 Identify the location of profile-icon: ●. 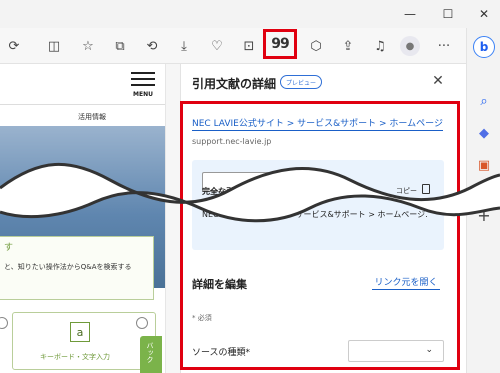
(410, 46).